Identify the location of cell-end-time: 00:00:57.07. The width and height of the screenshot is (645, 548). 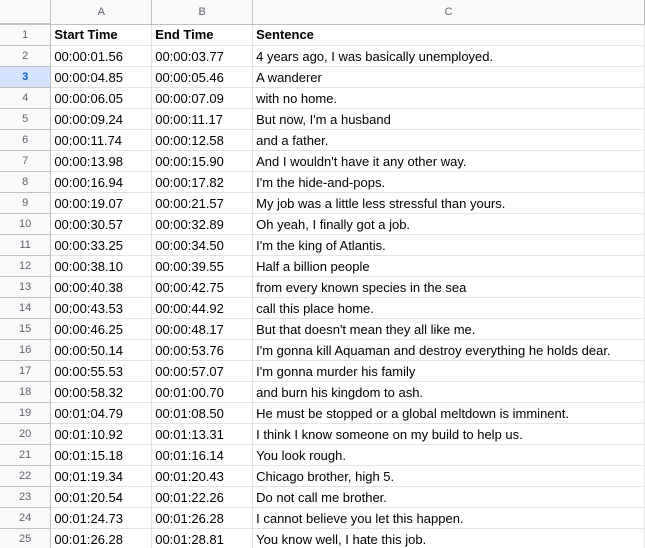
(202, 371).